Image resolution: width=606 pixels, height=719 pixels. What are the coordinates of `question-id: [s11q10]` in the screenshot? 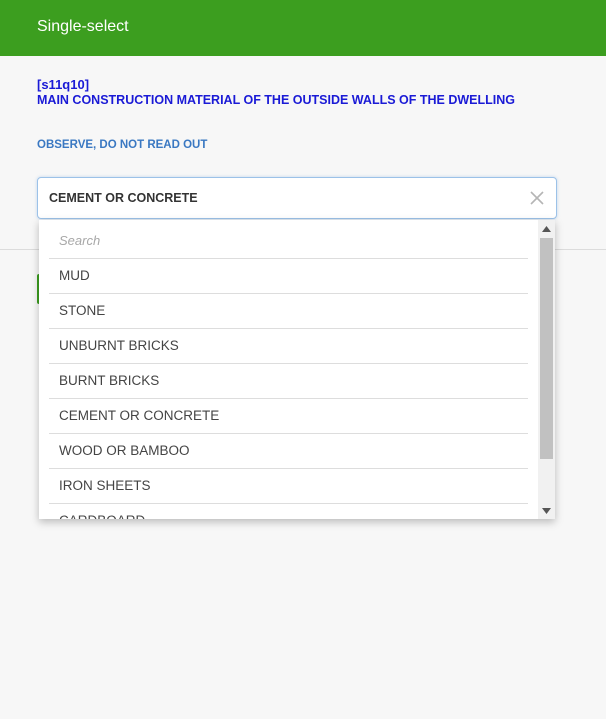 It's located at (63, 84).